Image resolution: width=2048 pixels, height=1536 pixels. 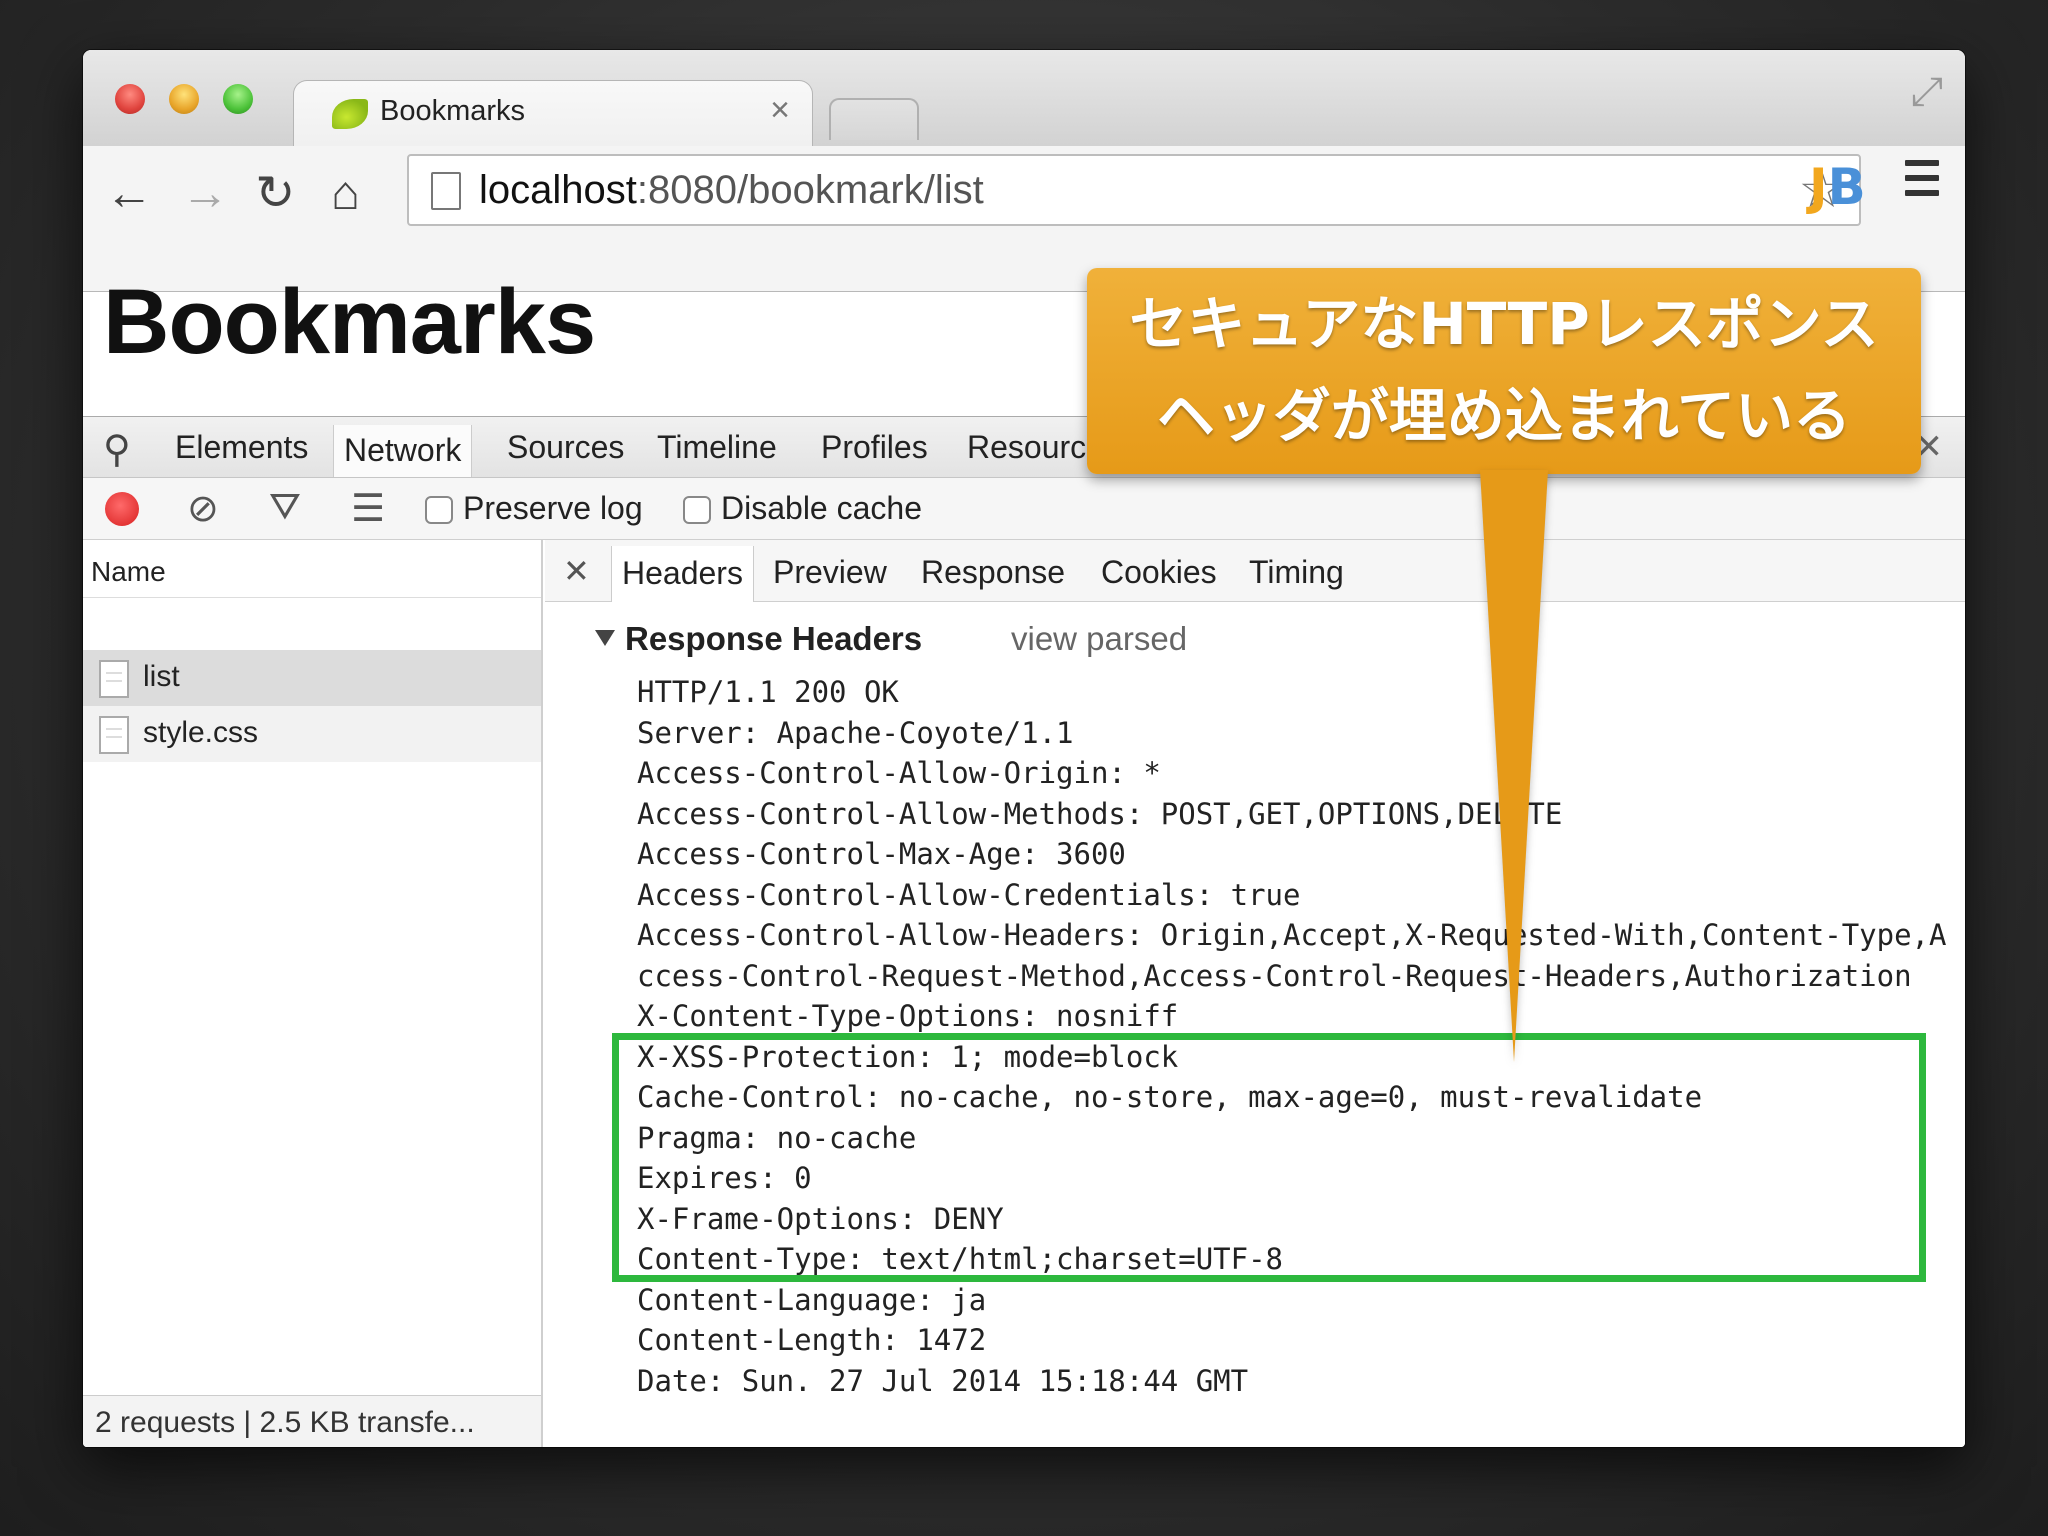 I want to click on tab-close-icon: ×, so click(x=780, y=110).